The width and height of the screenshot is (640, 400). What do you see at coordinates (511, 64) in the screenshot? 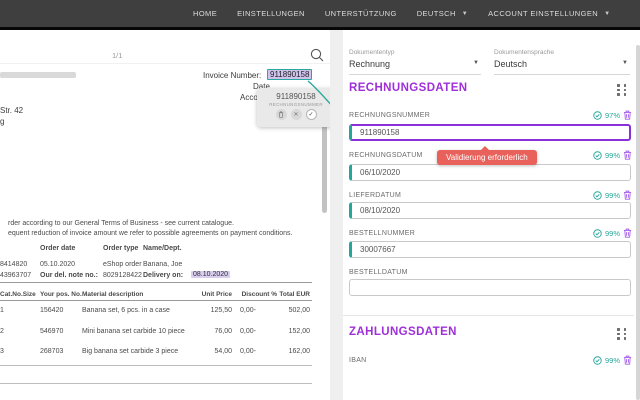
I see `document-language-value: Deutsch` at bounding box center [511, 64].